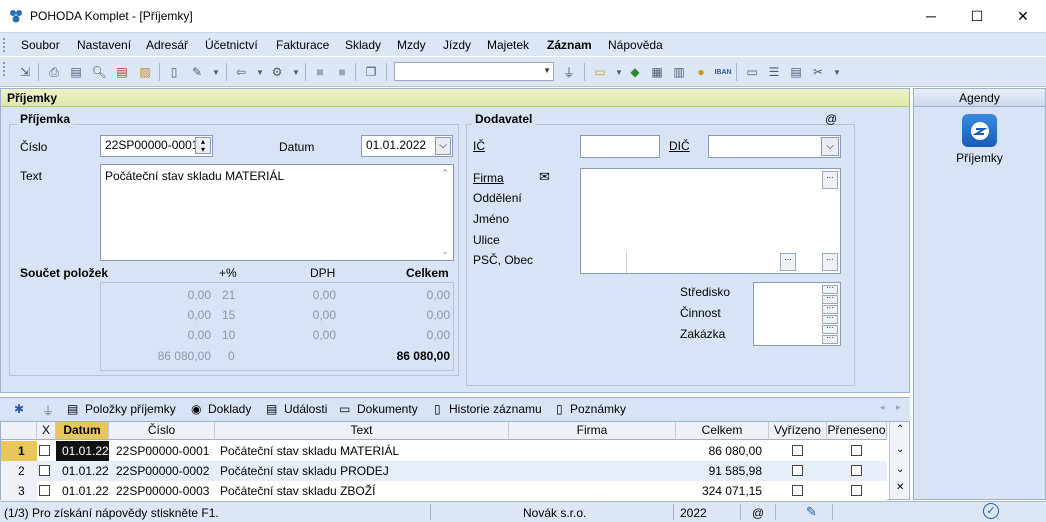 The image size is (1046, 522). What do you see at coordinates (320, 72) in the screenshot?
I see `save-icon: ■` at bounding box center [320, 72].